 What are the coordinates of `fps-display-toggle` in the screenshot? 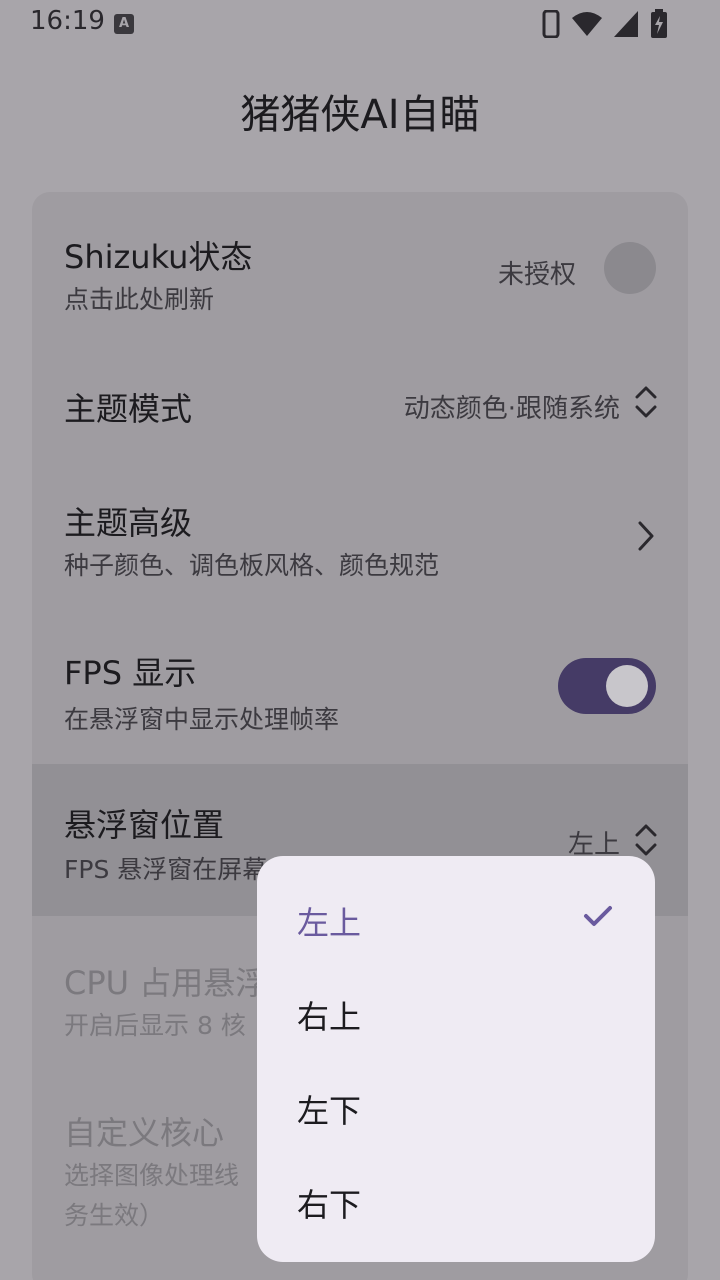 It's located at (607, 686).